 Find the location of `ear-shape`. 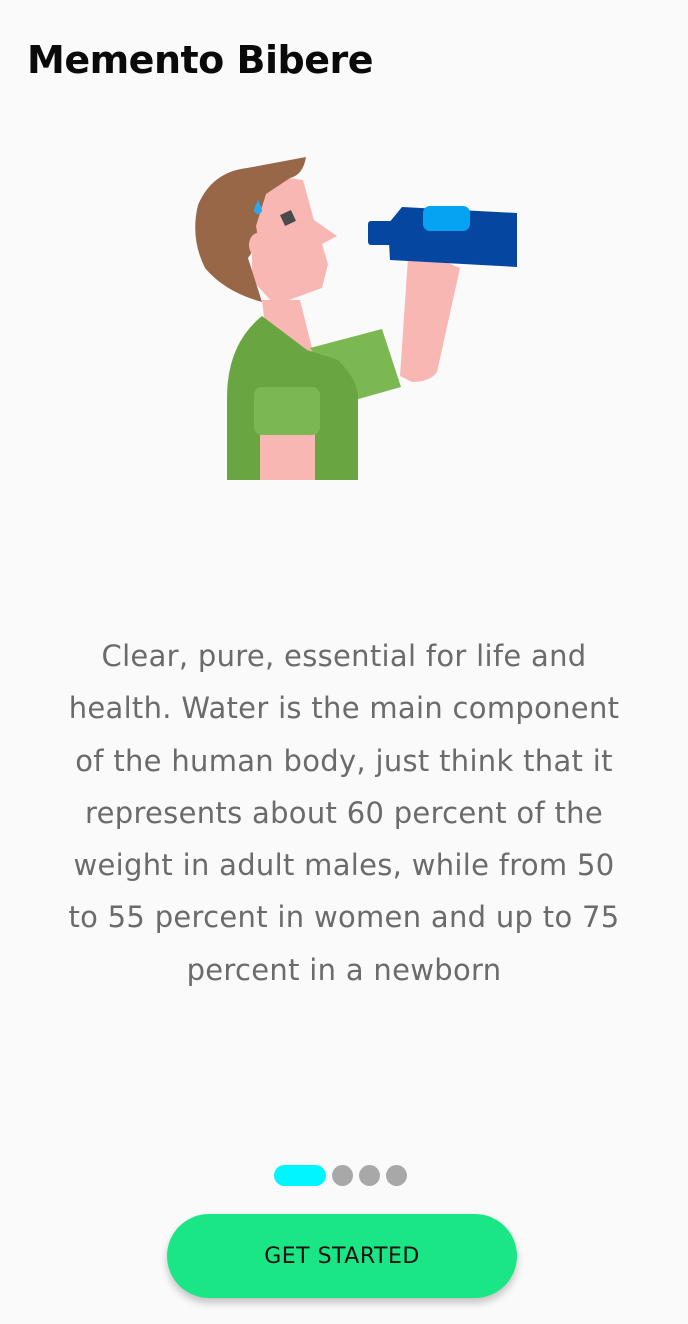

ear-shape is located at coordinates (258, 245).